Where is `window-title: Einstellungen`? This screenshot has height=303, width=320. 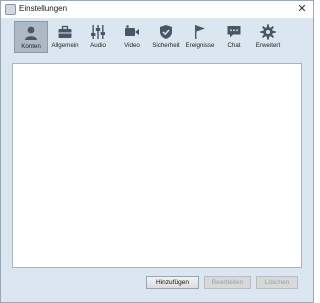 window-title: Einstellungen is located at coordinates (43, 8).